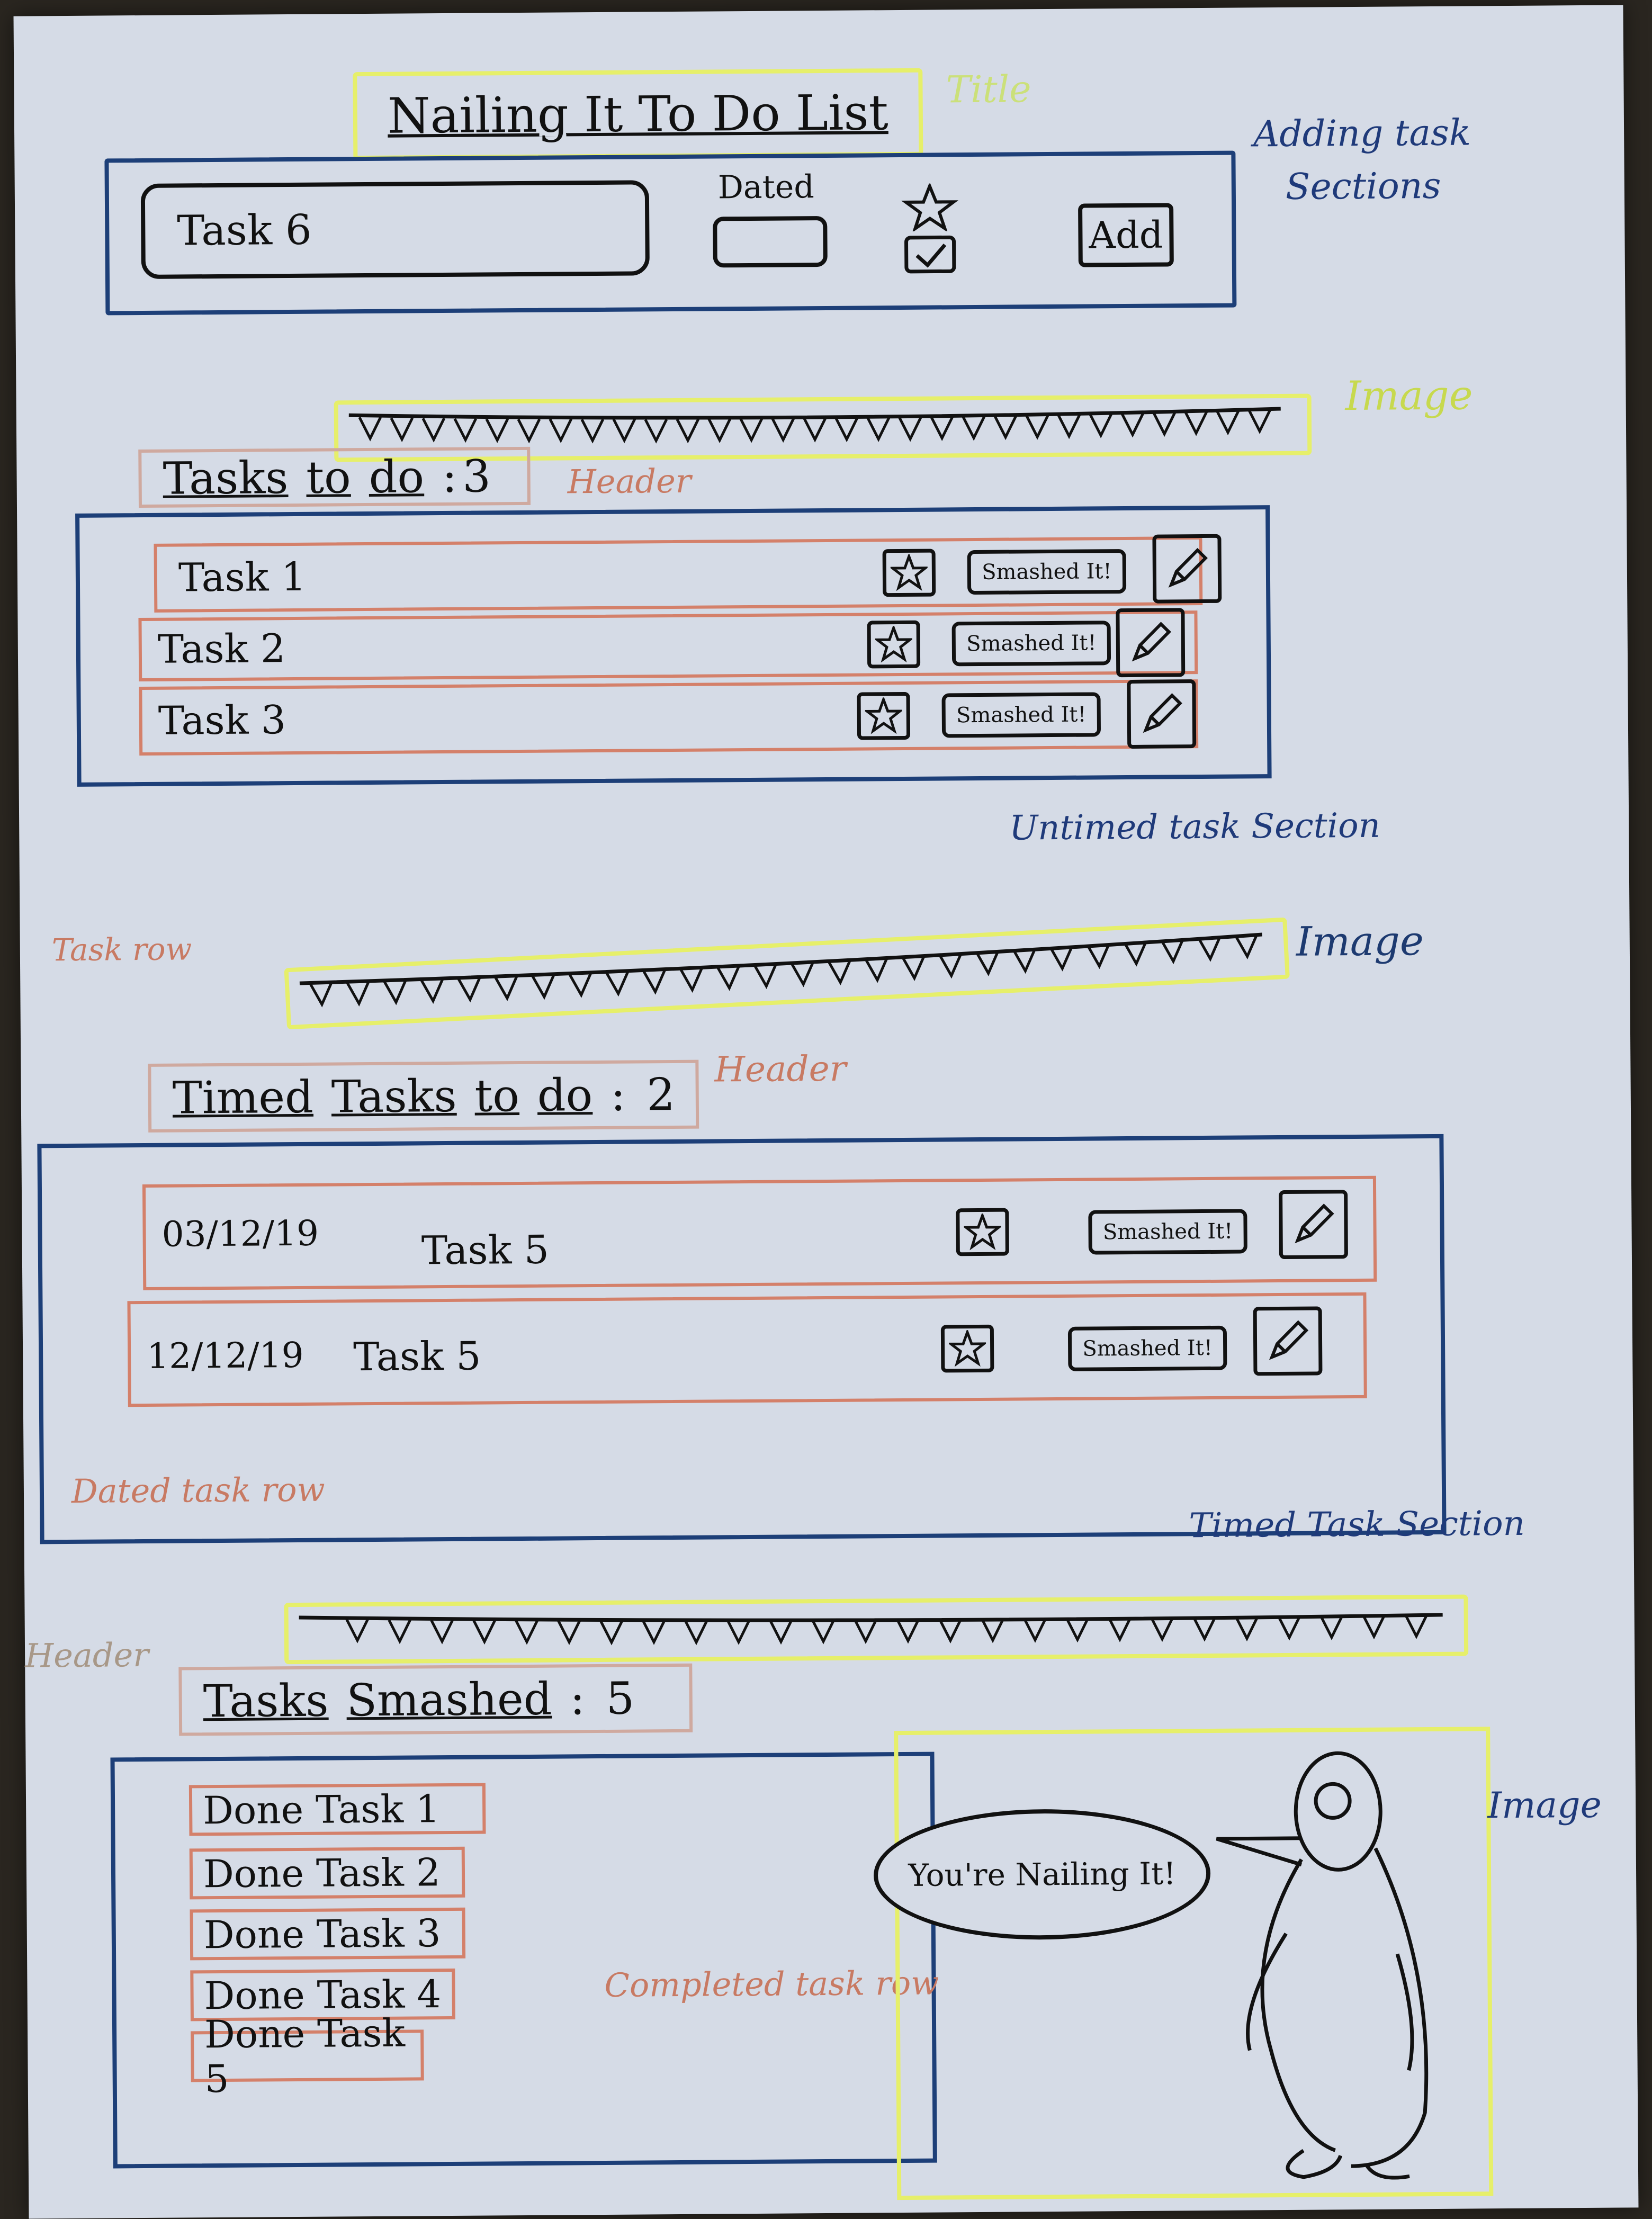 Image resolution: width=1652 pixels, height=2219 pixels. What do you see at coordinates (620, 1698) in the screenshot?
I see `smashed-count: 5` at bounding box center [620, 1698].